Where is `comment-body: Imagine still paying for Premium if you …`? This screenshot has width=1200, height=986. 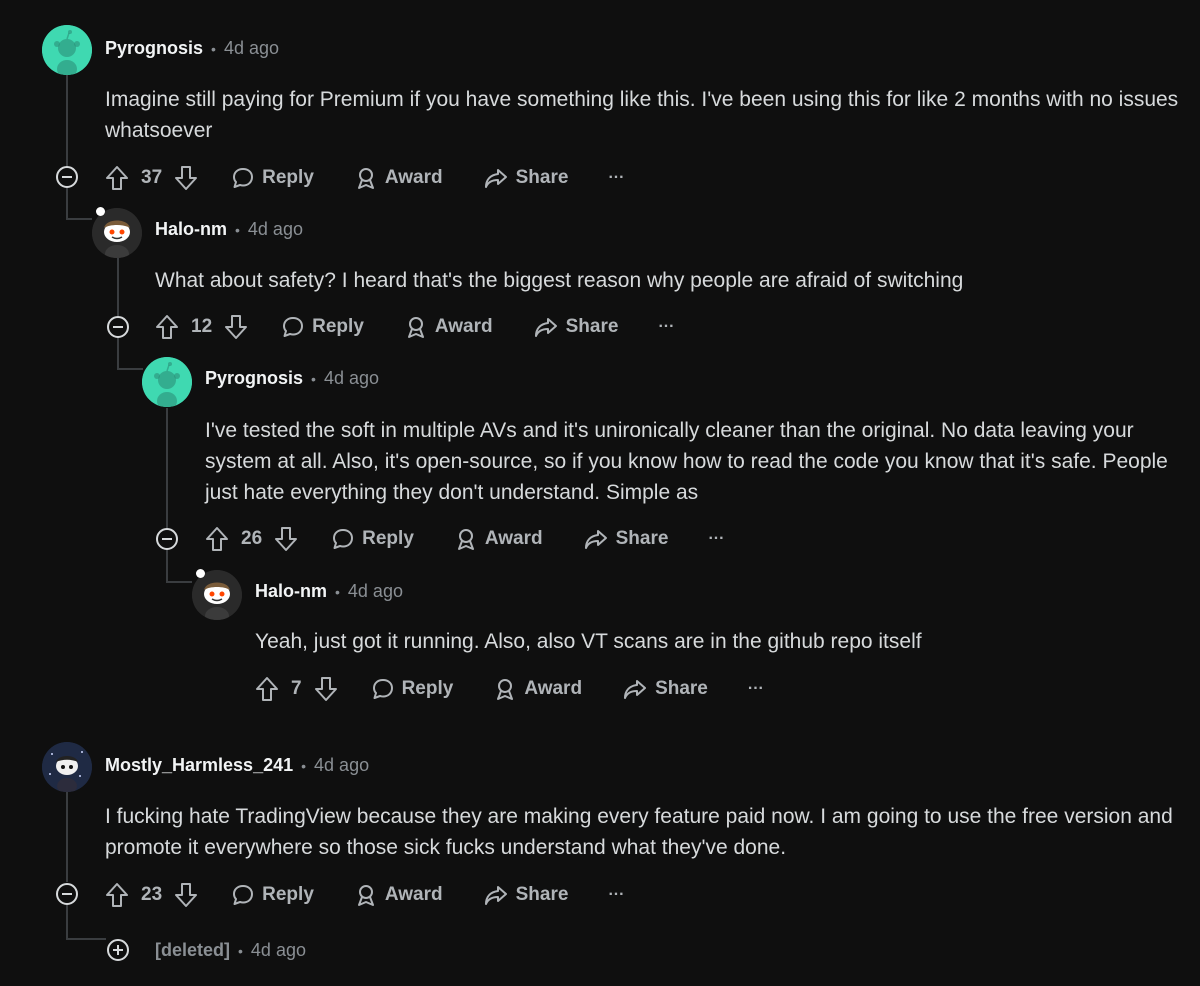 comment-body: Imagine still paying for Premium if you … is located at coordinates (642, 115).